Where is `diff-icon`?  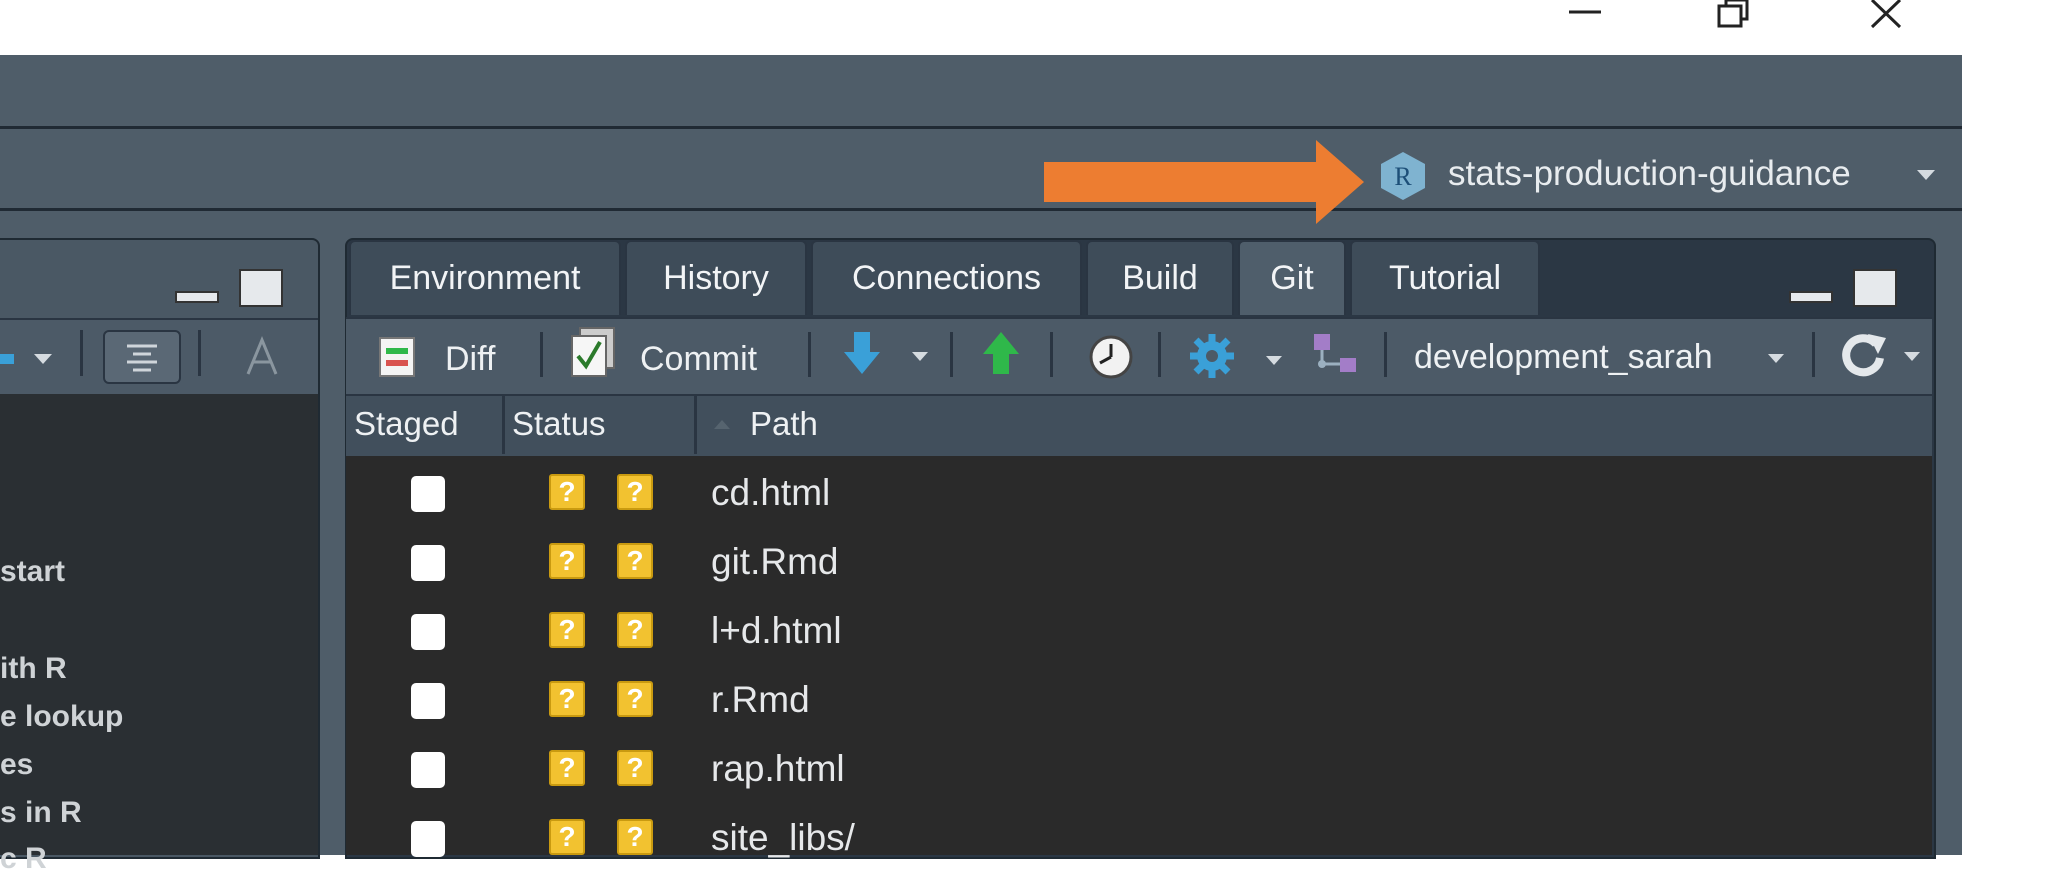 diff-icon is located at coordinates (397, 357).